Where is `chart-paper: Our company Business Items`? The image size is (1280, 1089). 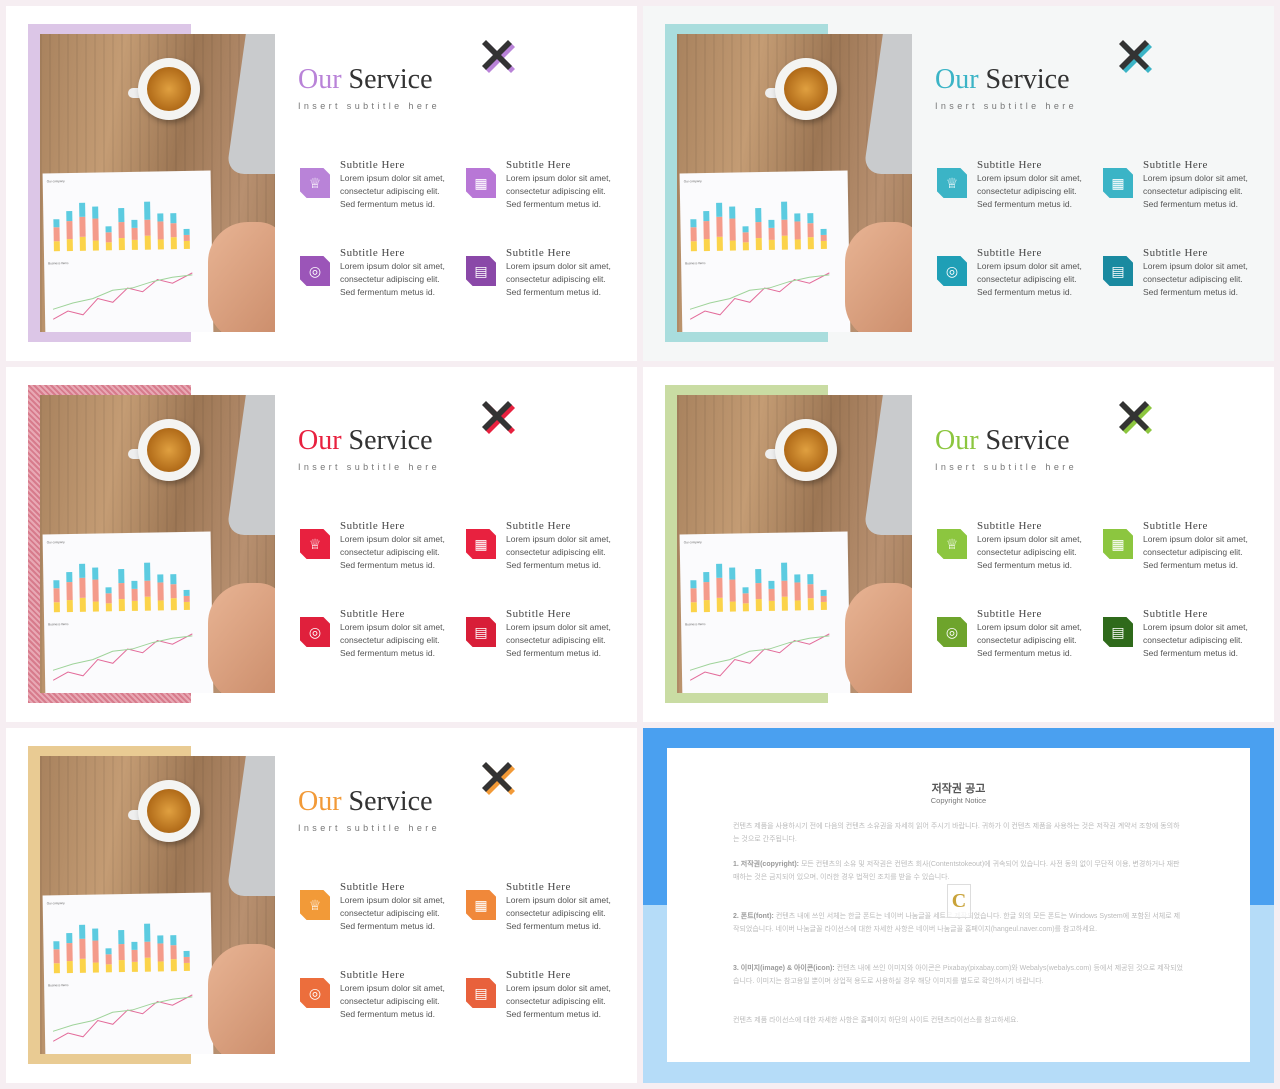
chart-paper: Our company Business Items is located at coordinates (128, 251).